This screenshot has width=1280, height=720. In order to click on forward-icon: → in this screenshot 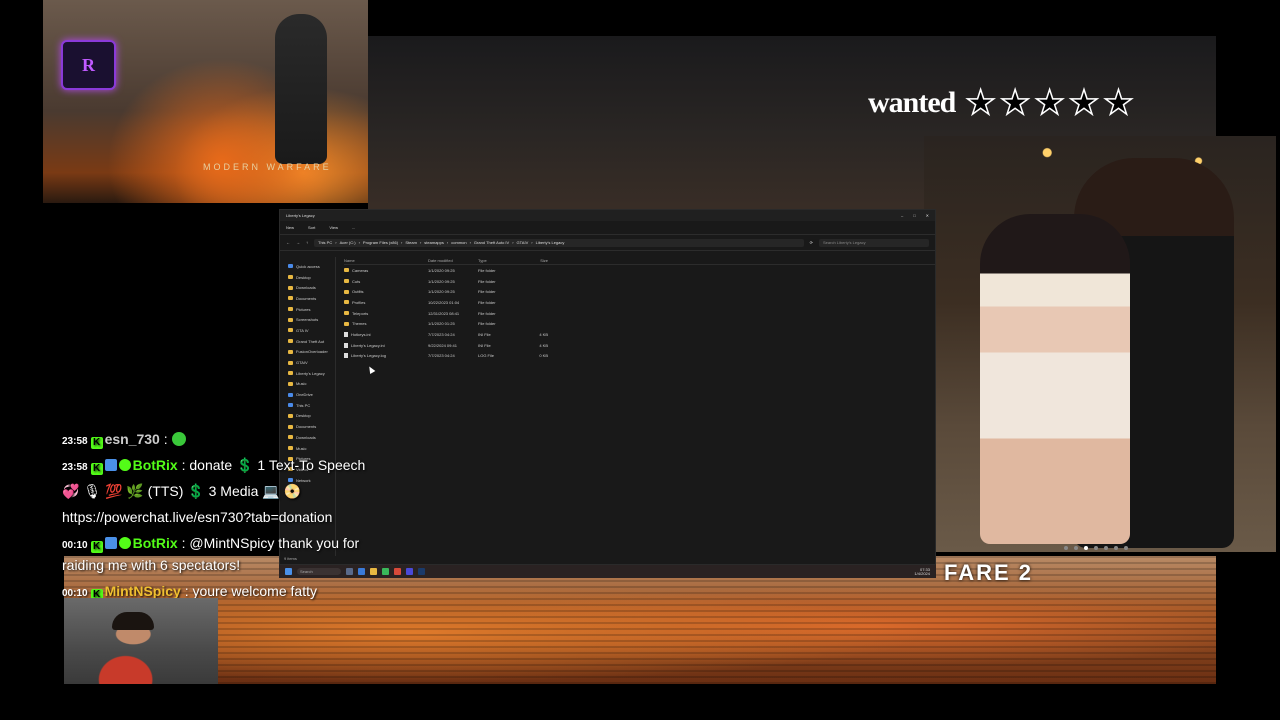, I will do `click(298, 242)`.